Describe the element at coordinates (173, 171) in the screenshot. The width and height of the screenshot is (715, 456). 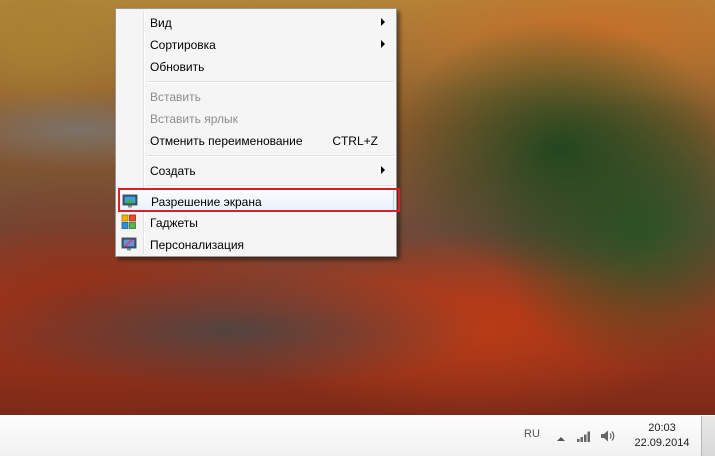
I see `menu-item-label: Создать` at that location.